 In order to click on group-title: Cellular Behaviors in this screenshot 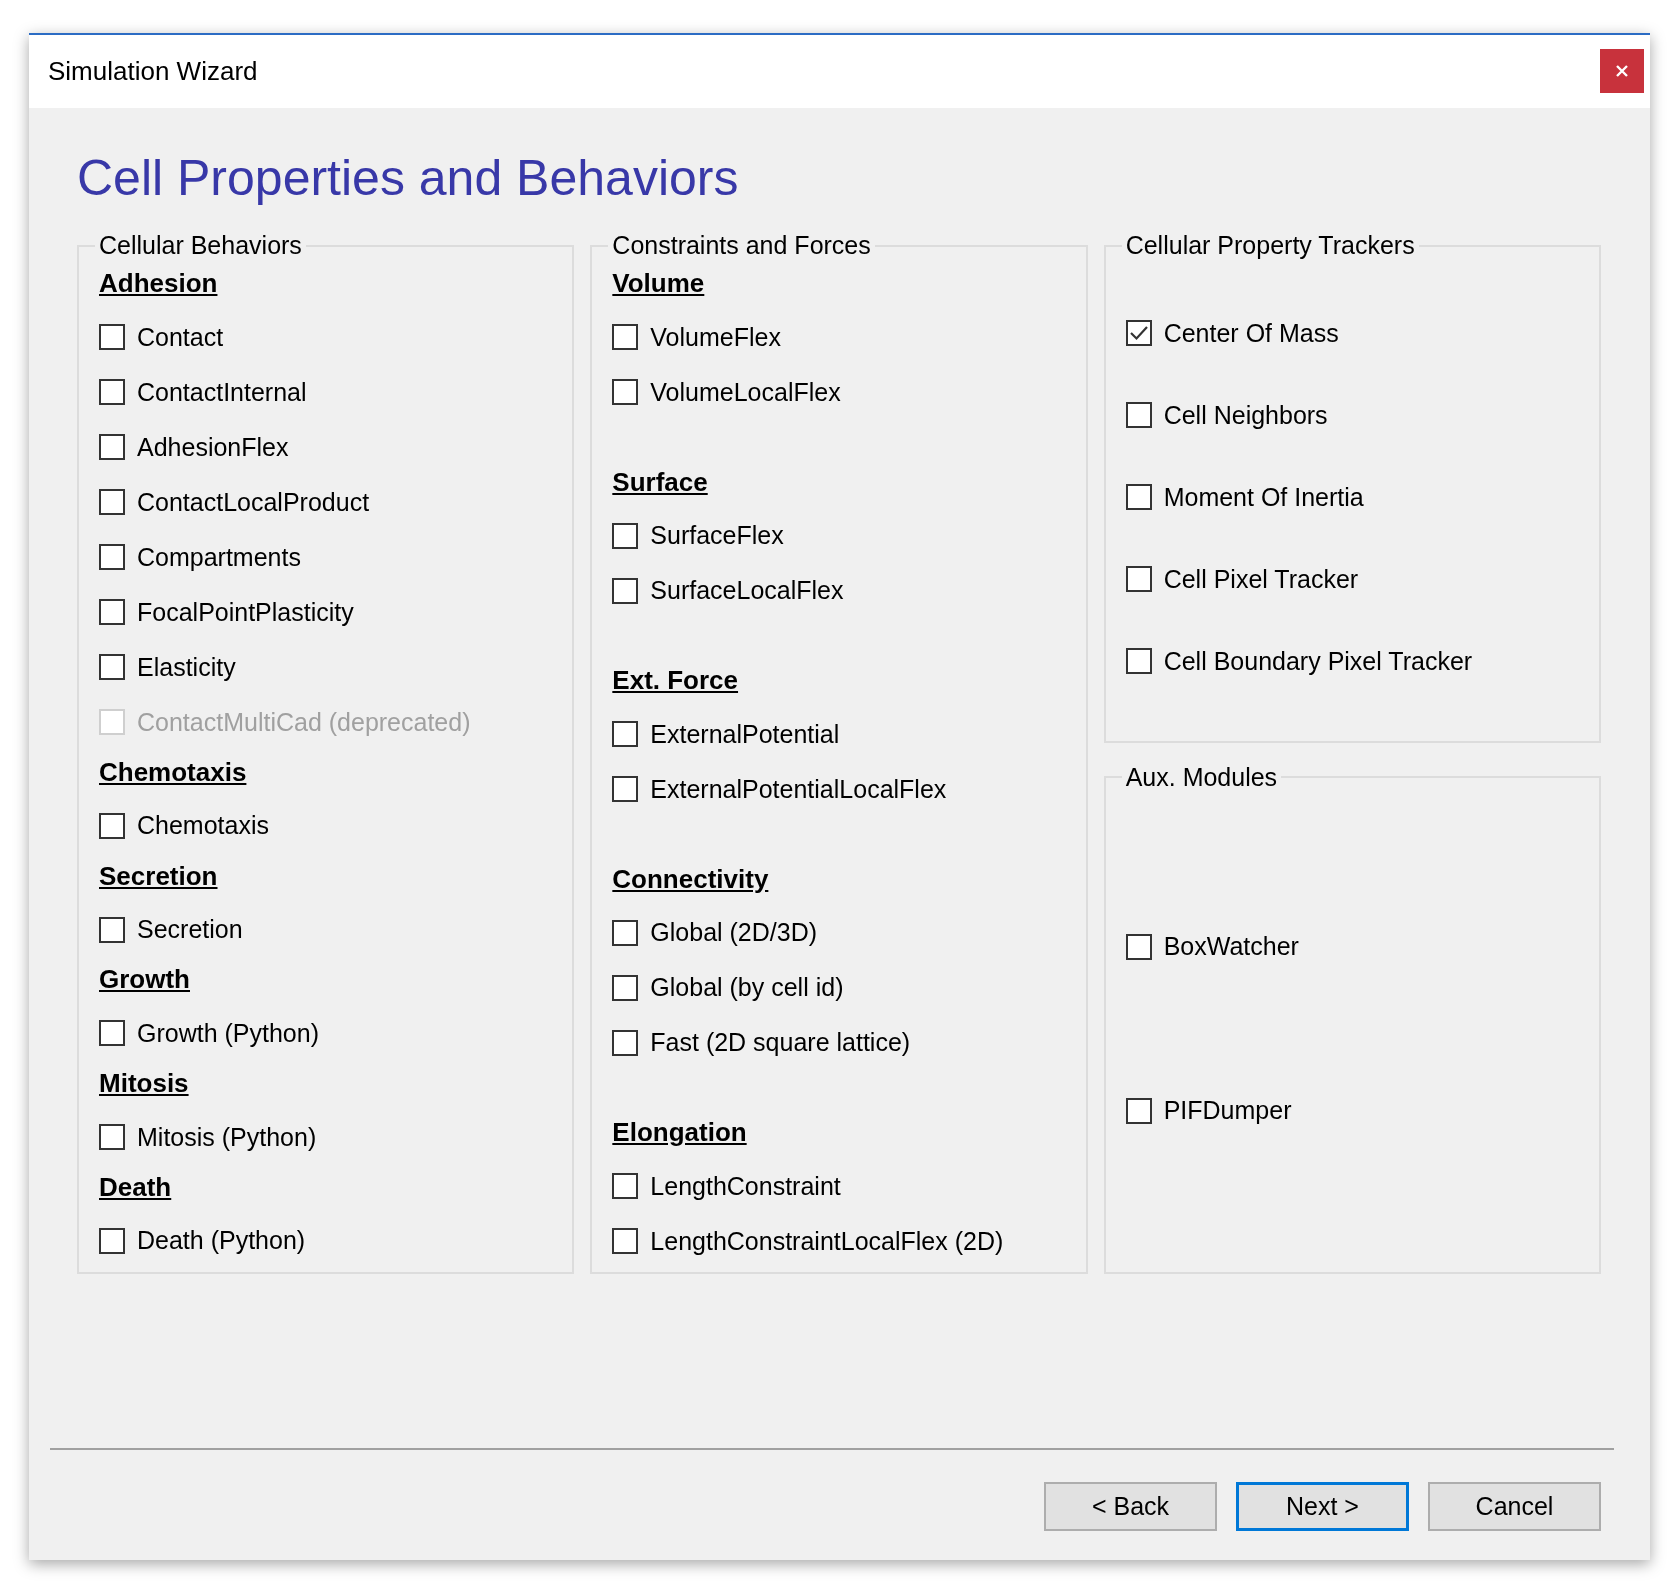, I will do `click(200, 245)`.